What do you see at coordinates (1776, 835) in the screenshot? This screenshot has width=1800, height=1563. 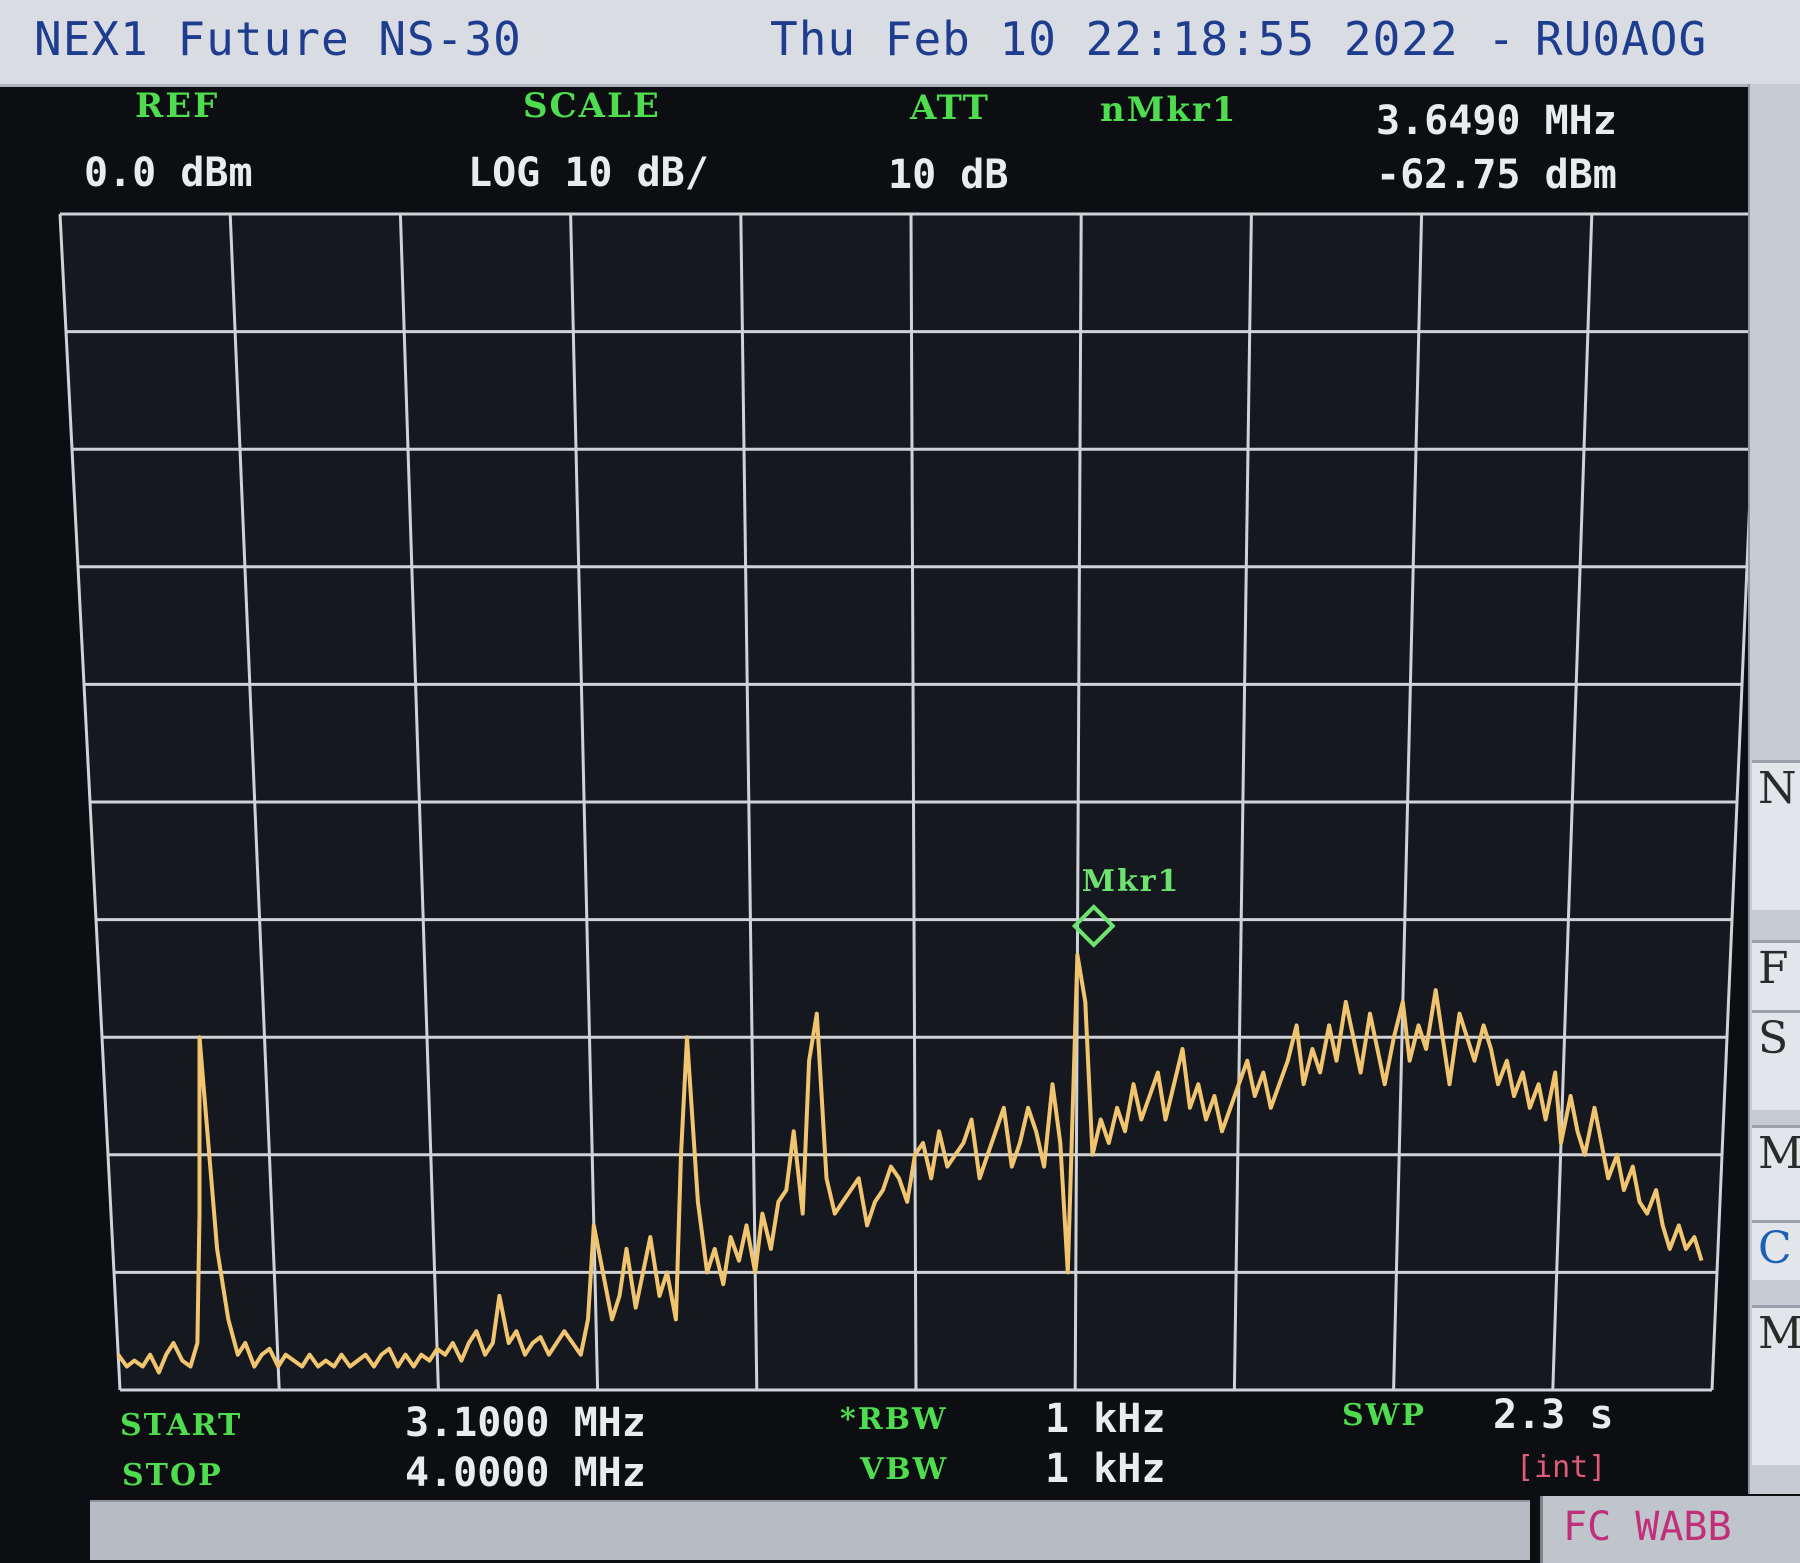 I see `softkey-1: N` at bounding box center [1776, 835].